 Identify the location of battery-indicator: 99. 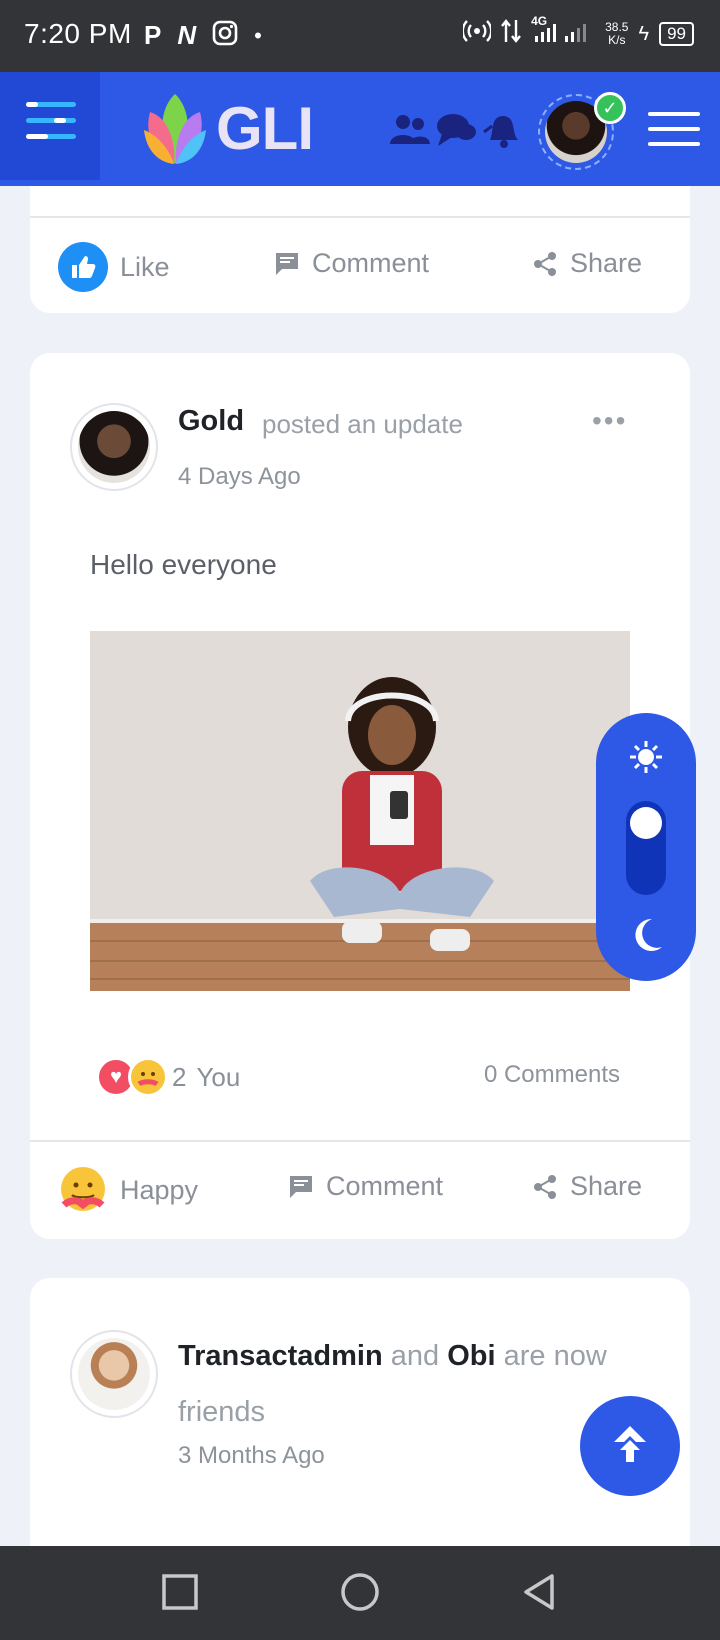
(676, 34).